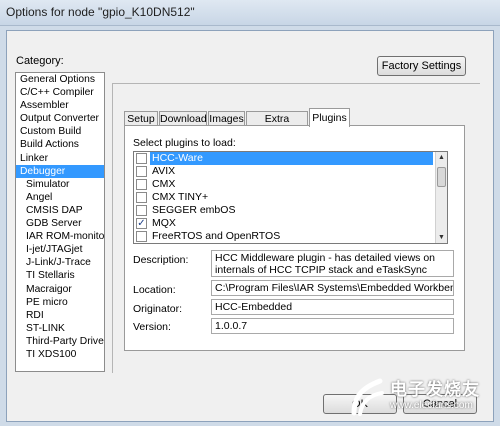 The image size is (500, 426). I want to click on plugin-name: HCC-Ware, so click(291, 158).